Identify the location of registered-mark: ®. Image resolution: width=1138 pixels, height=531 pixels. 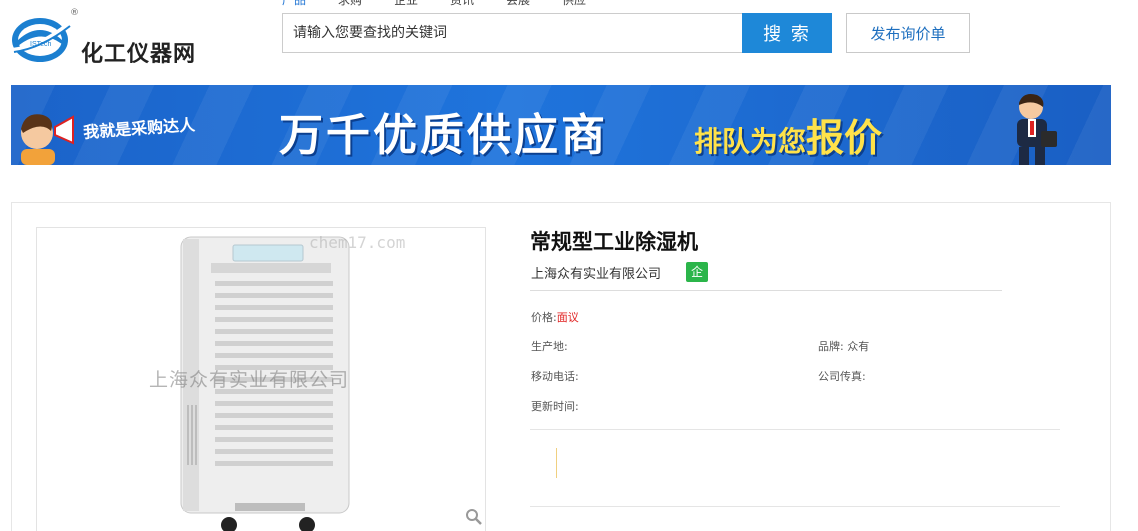
(74, 13).